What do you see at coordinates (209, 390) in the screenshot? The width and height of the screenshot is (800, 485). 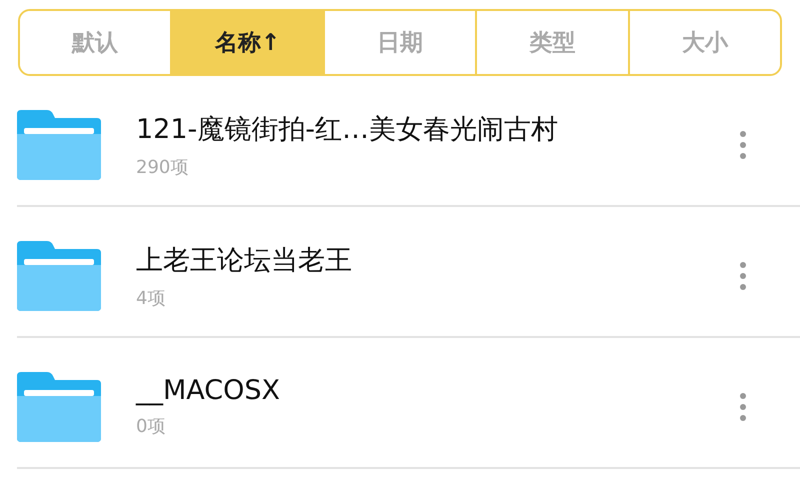 I see `folder-name: __MACOSX` at bounding box center [209, 390].